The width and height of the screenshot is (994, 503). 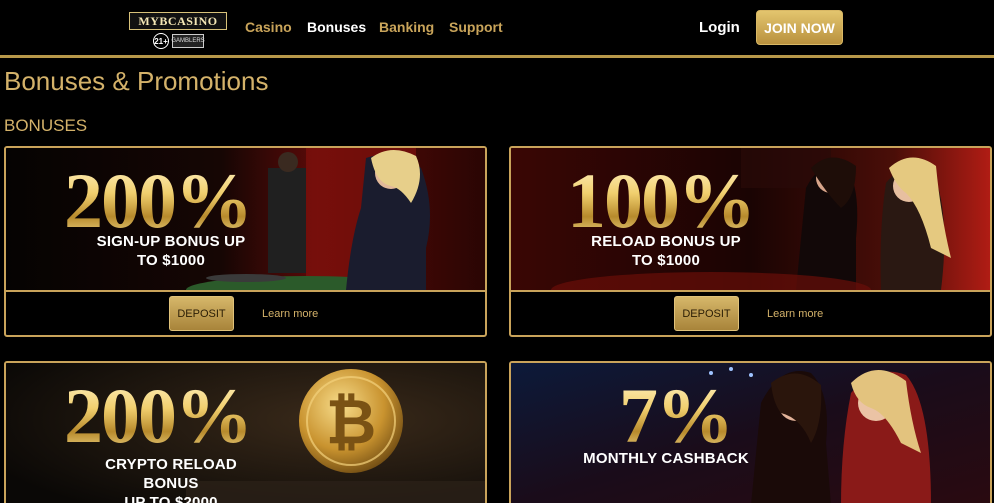 I want to click on site-logo: MYBCASINO 21+ GAMBLERS, so click(x=178, y=31).